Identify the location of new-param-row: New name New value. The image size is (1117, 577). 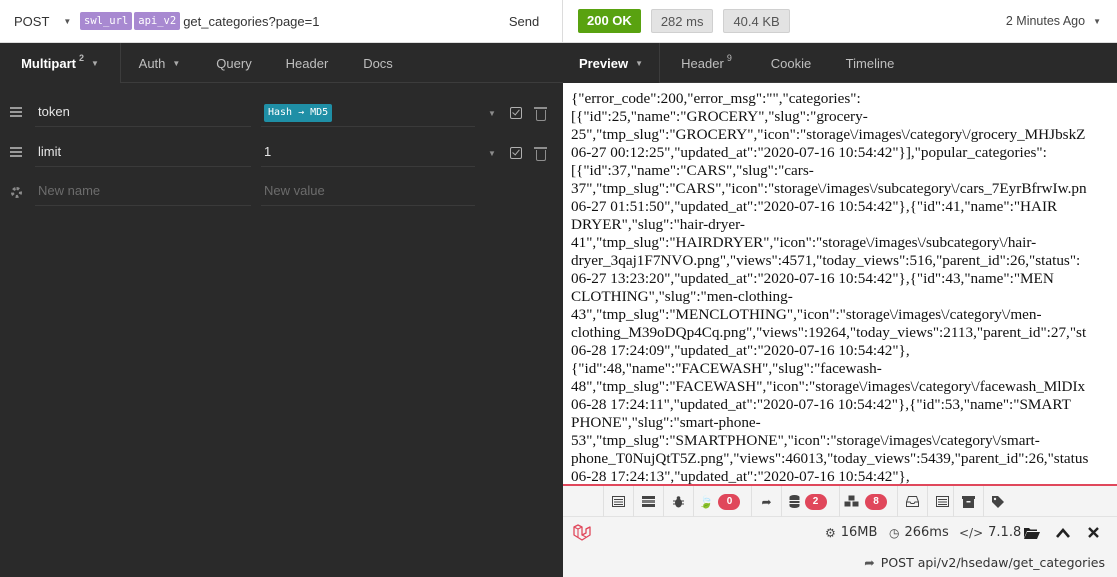
(281, 192).